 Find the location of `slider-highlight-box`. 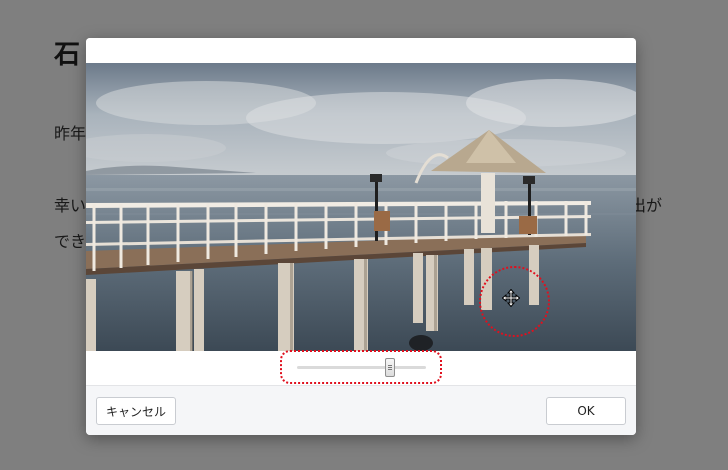

slider-highlight-box is located at coordinates (361, 367).